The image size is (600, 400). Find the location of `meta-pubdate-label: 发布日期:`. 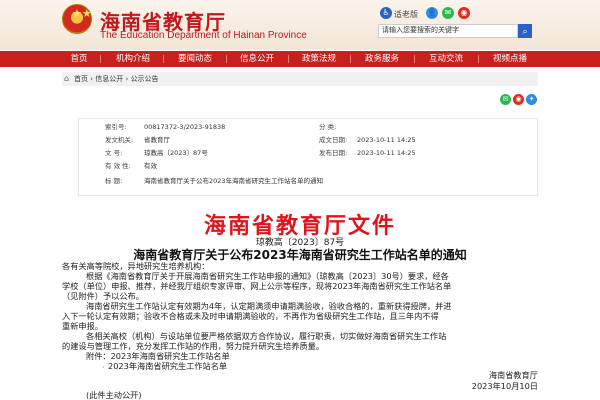

meta-pubdate-label: 发布日期: is located at coordinates (333, 153).